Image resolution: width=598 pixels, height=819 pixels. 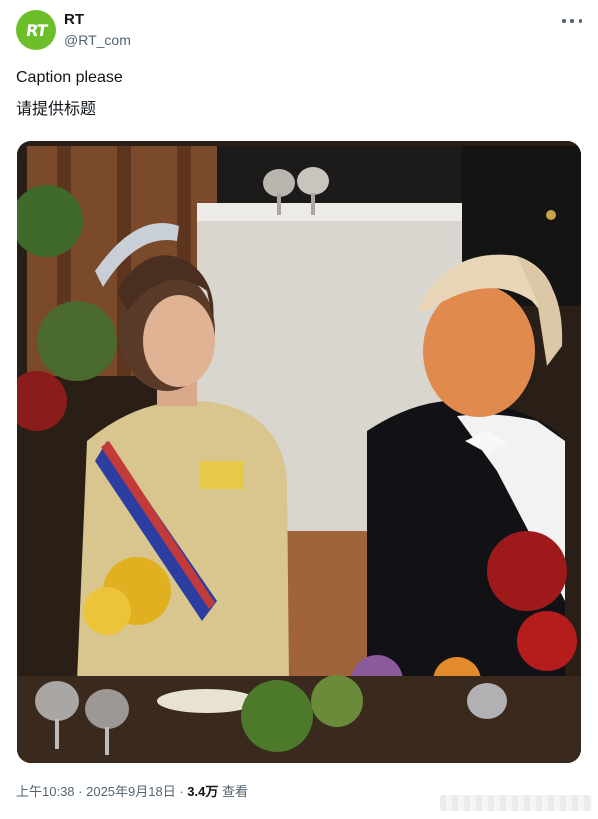 I want to click on views-count: 3.4万, so click(x=203, y=791).